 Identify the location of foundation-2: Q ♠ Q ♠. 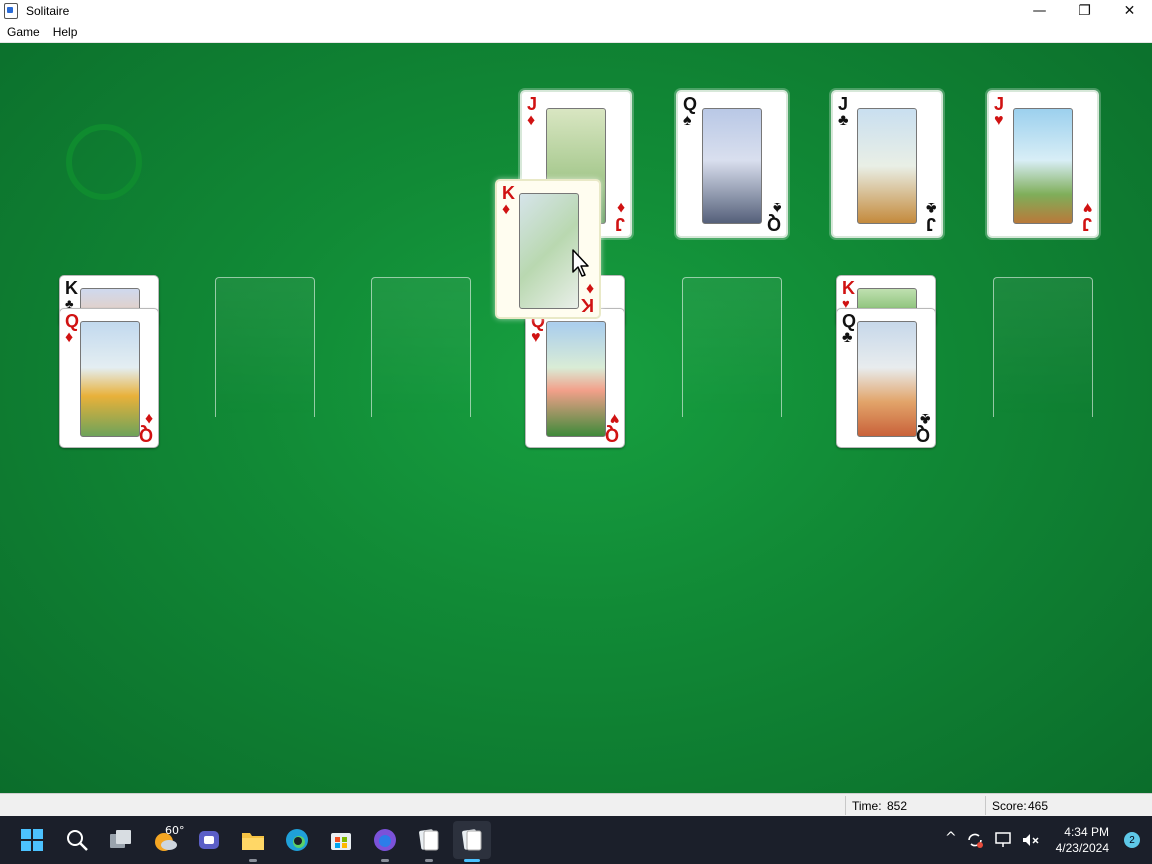
(732, 164).